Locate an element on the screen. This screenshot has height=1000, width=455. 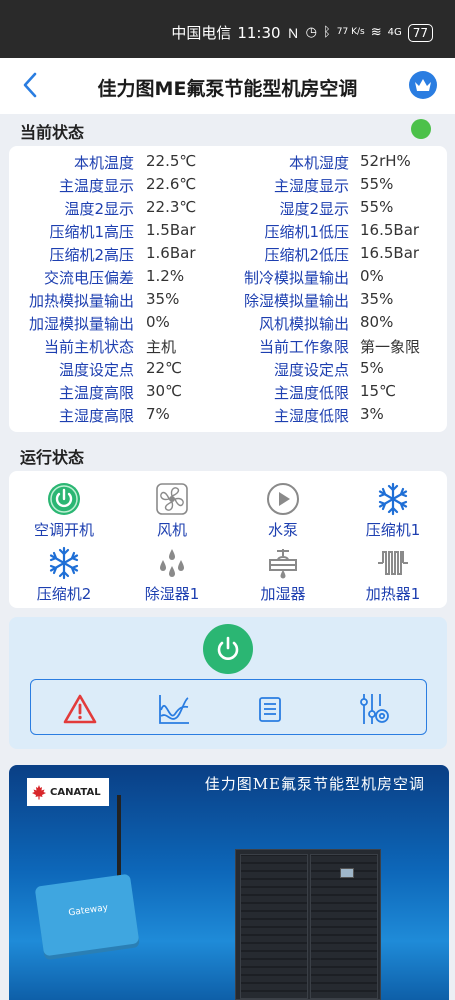
status-label: 主湿度显示 is located at coordinates (311, 186).